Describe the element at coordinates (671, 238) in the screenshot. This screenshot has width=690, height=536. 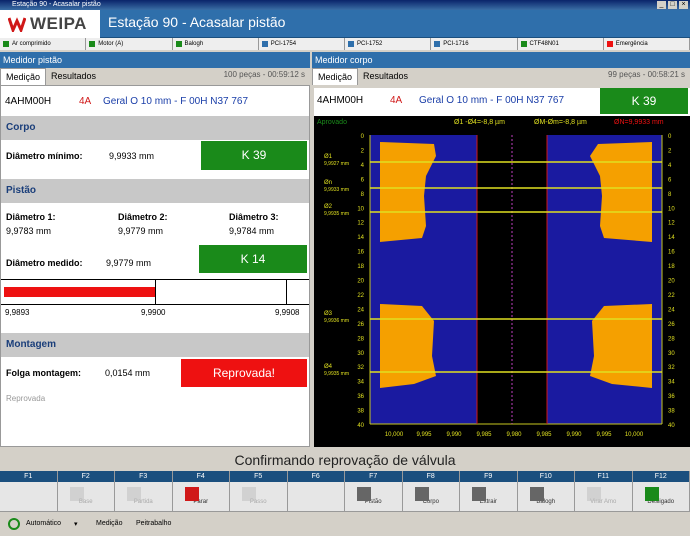
I see `y-tick-right: 14` at that location.